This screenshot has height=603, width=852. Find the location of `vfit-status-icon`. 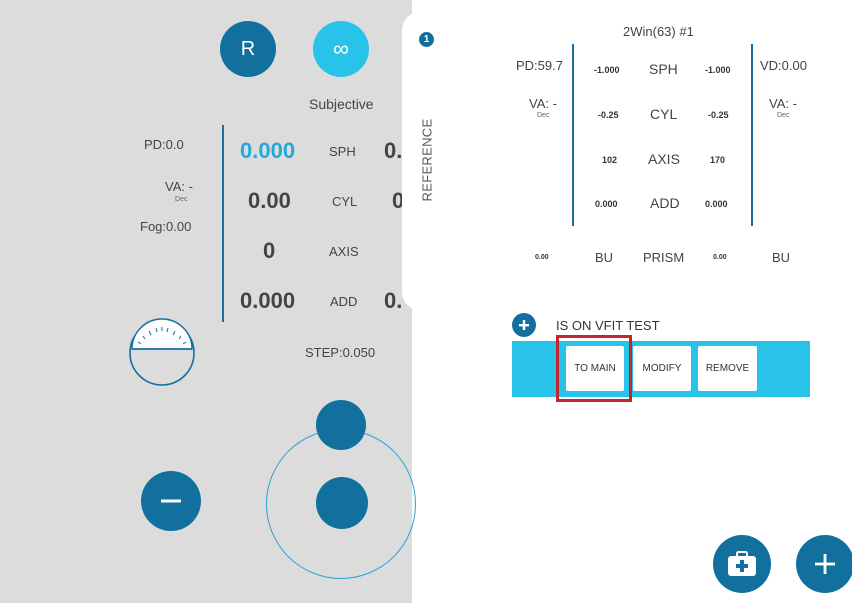

vfit-status-icon is located at coordinates (524, 325).